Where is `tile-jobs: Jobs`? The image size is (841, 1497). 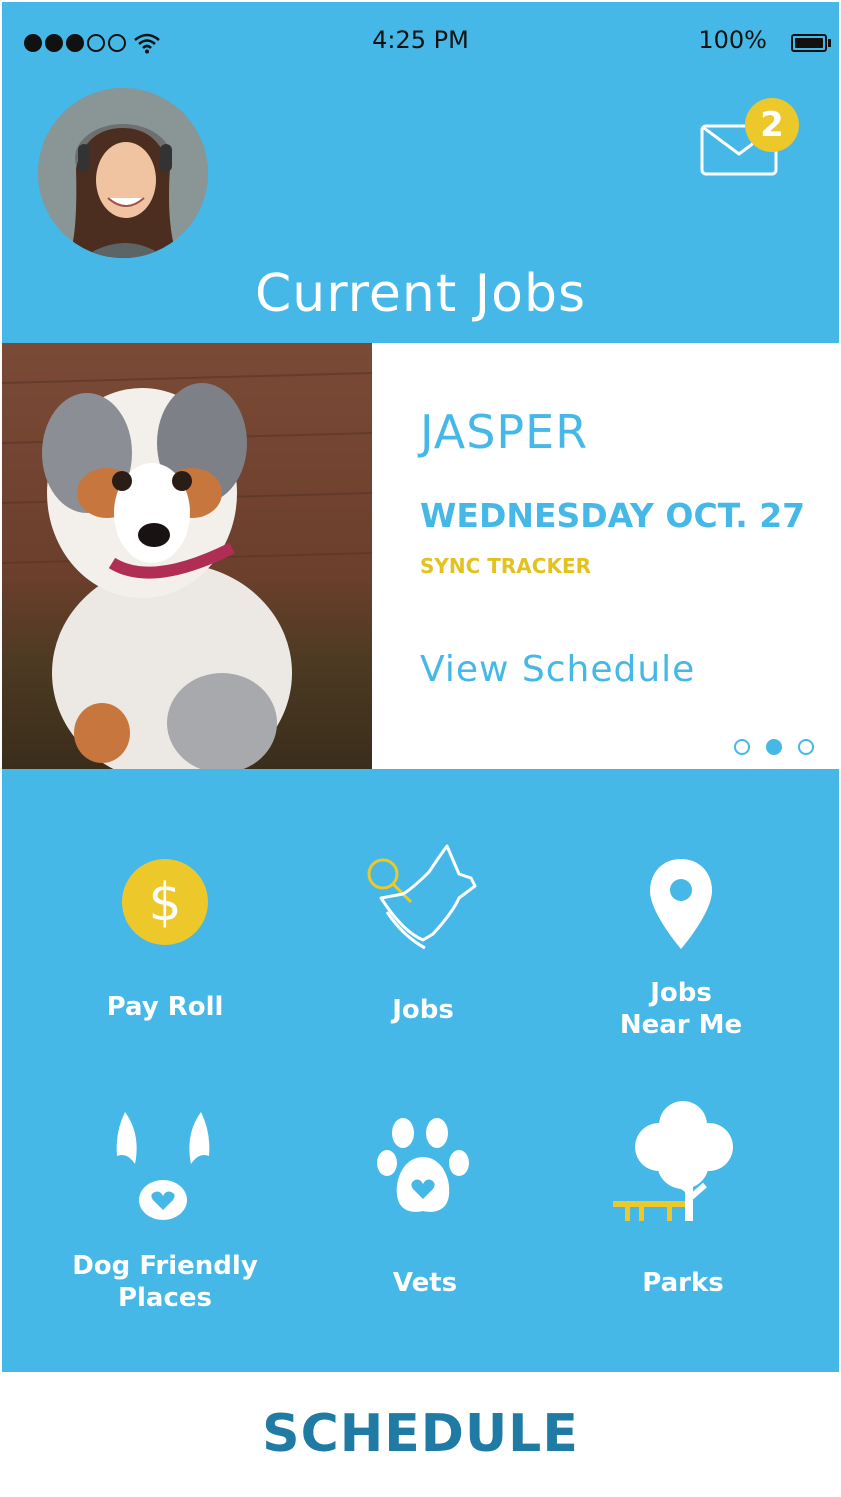 tile-jobs: Jobs is located at coordinates (423, 952).